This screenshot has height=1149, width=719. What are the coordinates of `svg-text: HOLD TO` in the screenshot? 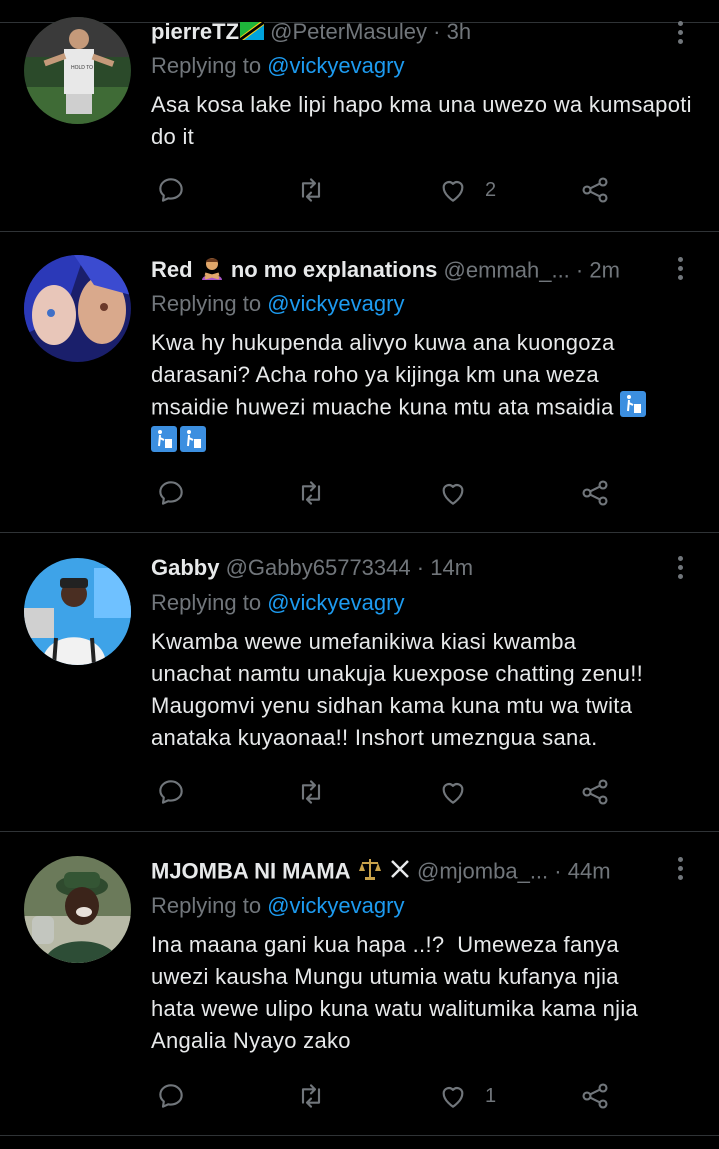 It's located at (82, 68).